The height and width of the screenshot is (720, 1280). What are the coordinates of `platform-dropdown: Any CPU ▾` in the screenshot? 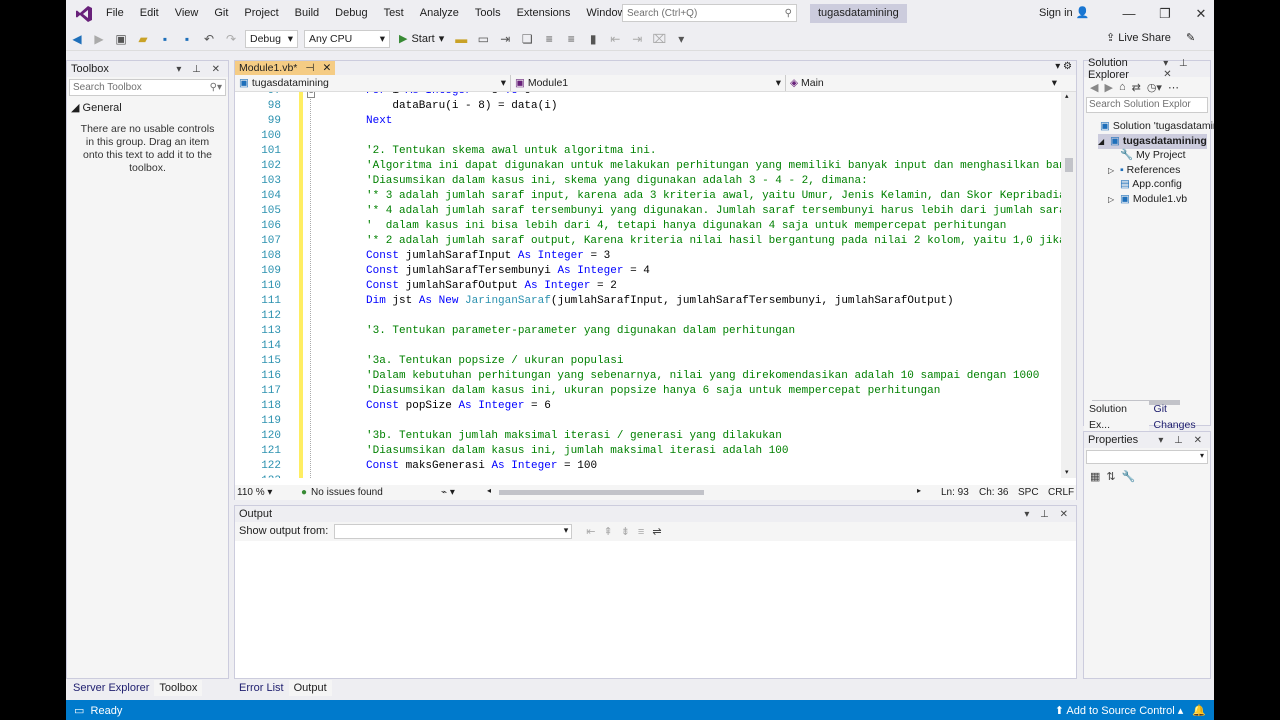 It's located at (347, 38).